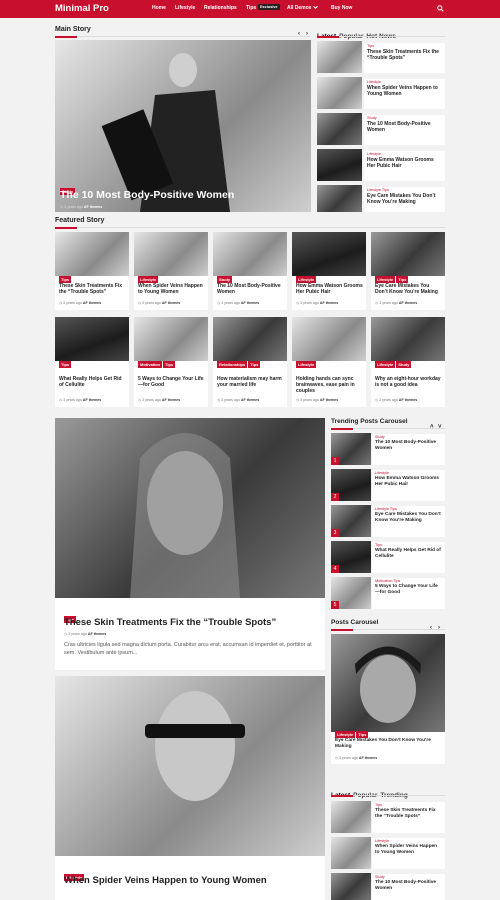  What do you see at coordinates (355, 622) in the screenshot?
I see `posts-carousel-heading: Posts Carousel` at bounding box center [355, 622].